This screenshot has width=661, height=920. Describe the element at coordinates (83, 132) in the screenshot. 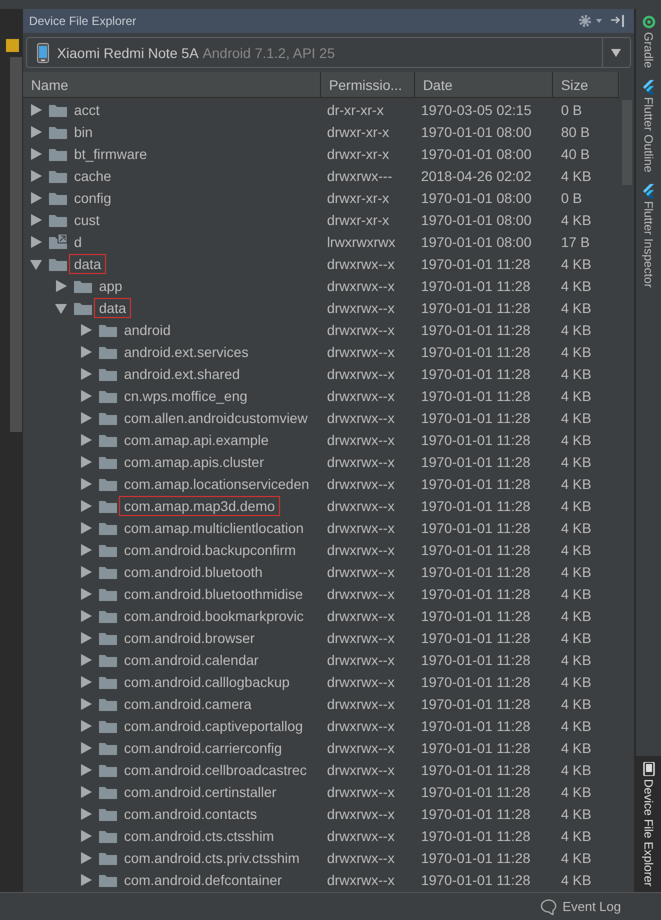

I see `file-name: bin` at that location.